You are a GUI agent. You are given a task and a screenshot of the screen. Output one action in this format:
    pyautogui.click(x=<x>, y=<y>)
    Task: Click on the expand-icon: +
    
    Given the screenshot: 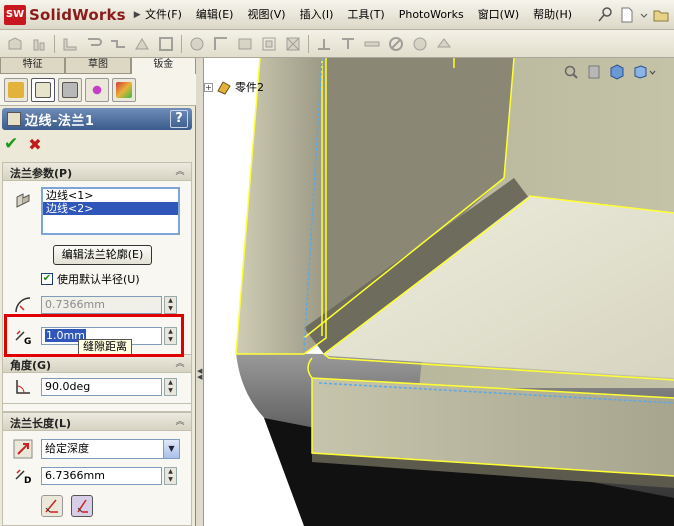 What is the action you would take?
    pyautogui.click(x=208, y=87)
    